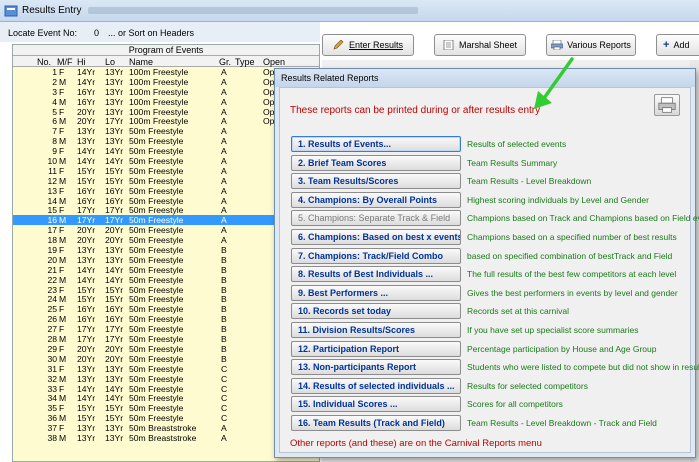 Image resolution: width=699 pixels, height=462 pixels. Describe the element at coordinates (52, 259) in the screenshot. I see `cell-no: 20` at that location.